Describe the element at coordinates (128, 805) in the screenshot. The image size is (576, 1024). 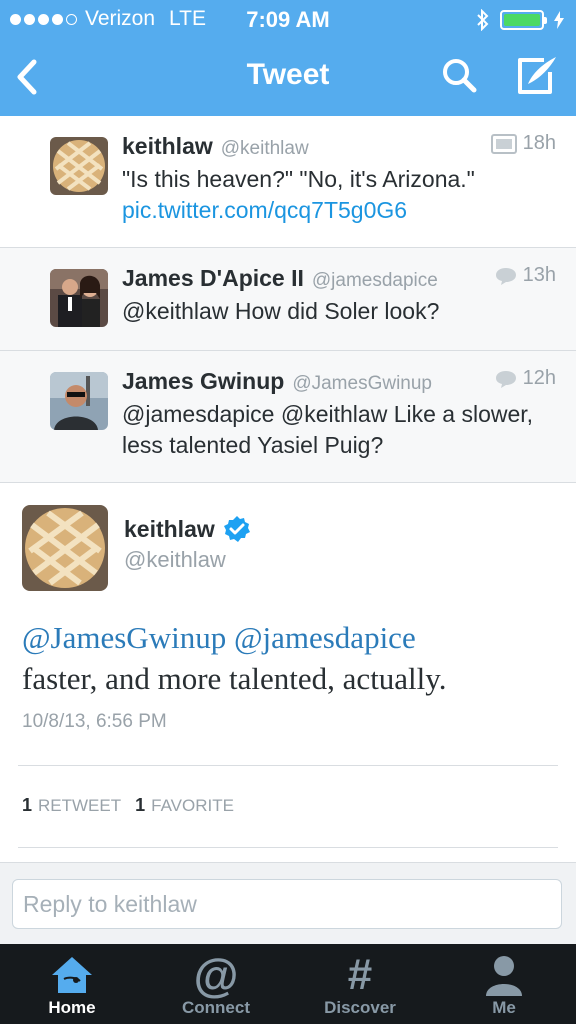
I see `tweet-stats: 1 RETWEET 1 FAVORITE` at that location.